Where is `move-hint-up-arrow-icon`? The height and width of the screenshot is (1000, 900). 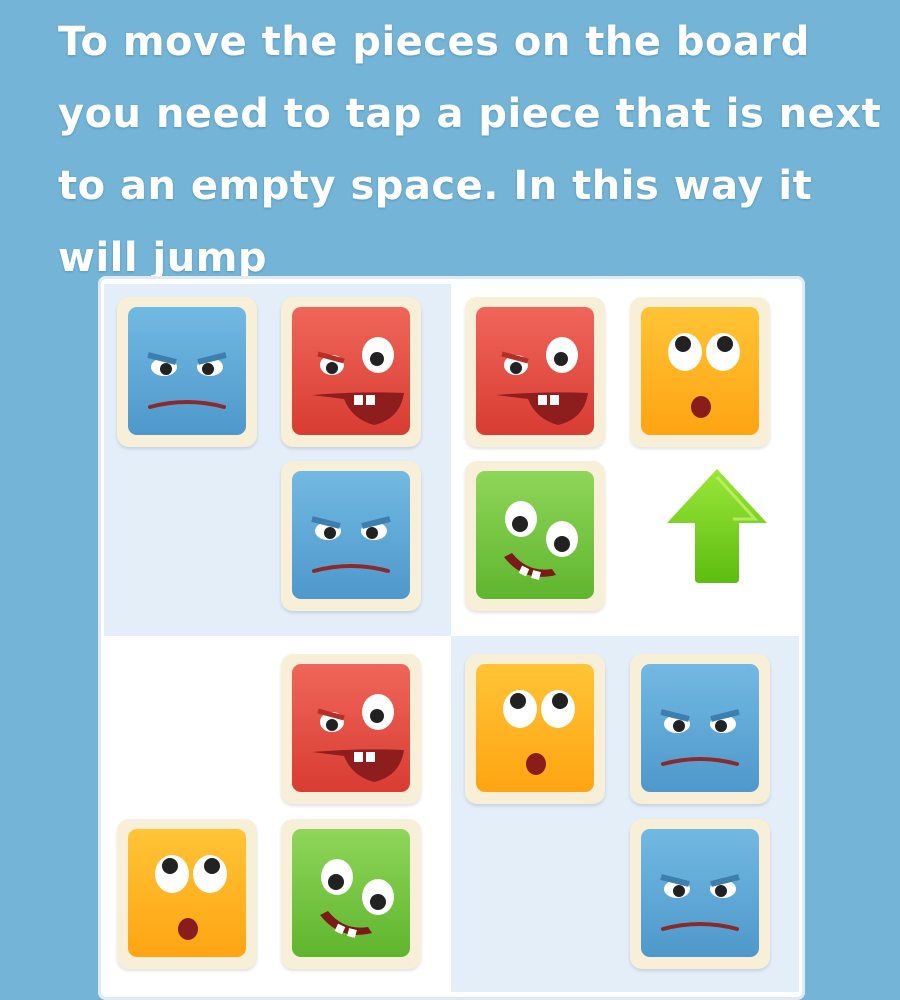 move-hint-up-arrow-icon is located at coordinates (717, 525).